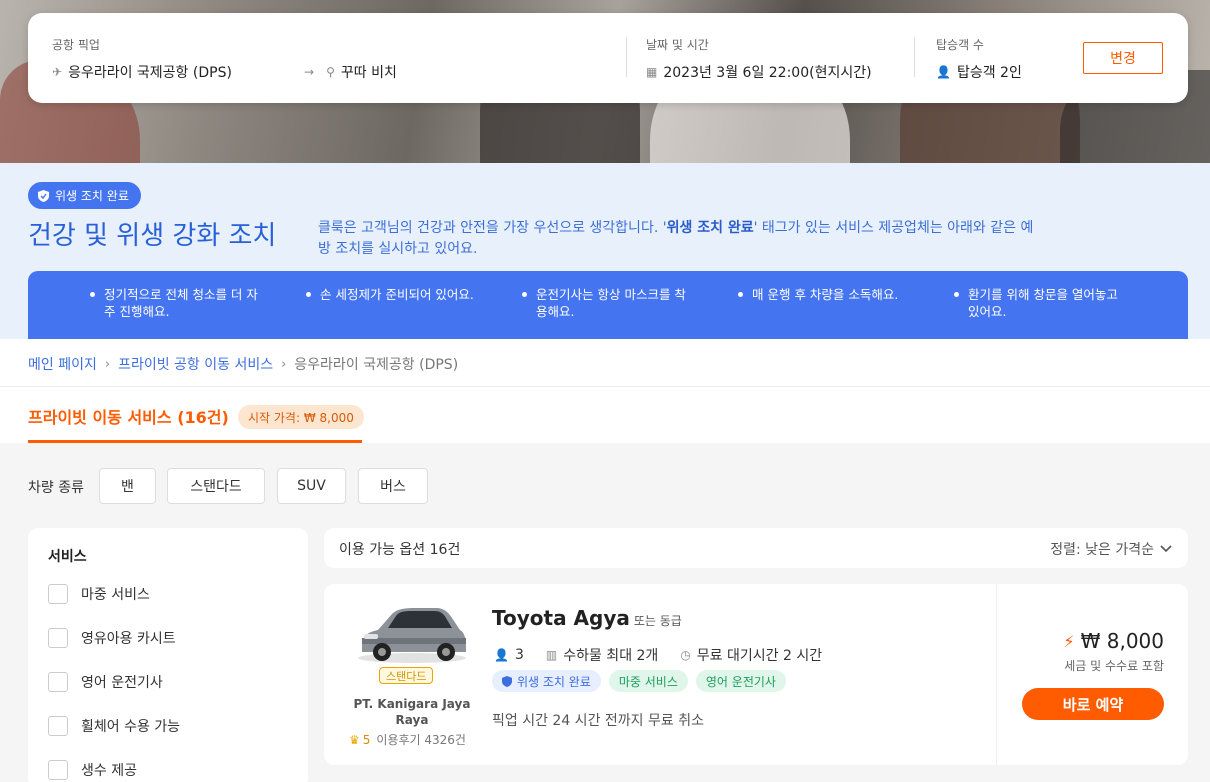 Image resolution: width=1210 pixels, height=782 pixels. I want to click on passenger-value: 탑승객 2인, so click(989, 73).